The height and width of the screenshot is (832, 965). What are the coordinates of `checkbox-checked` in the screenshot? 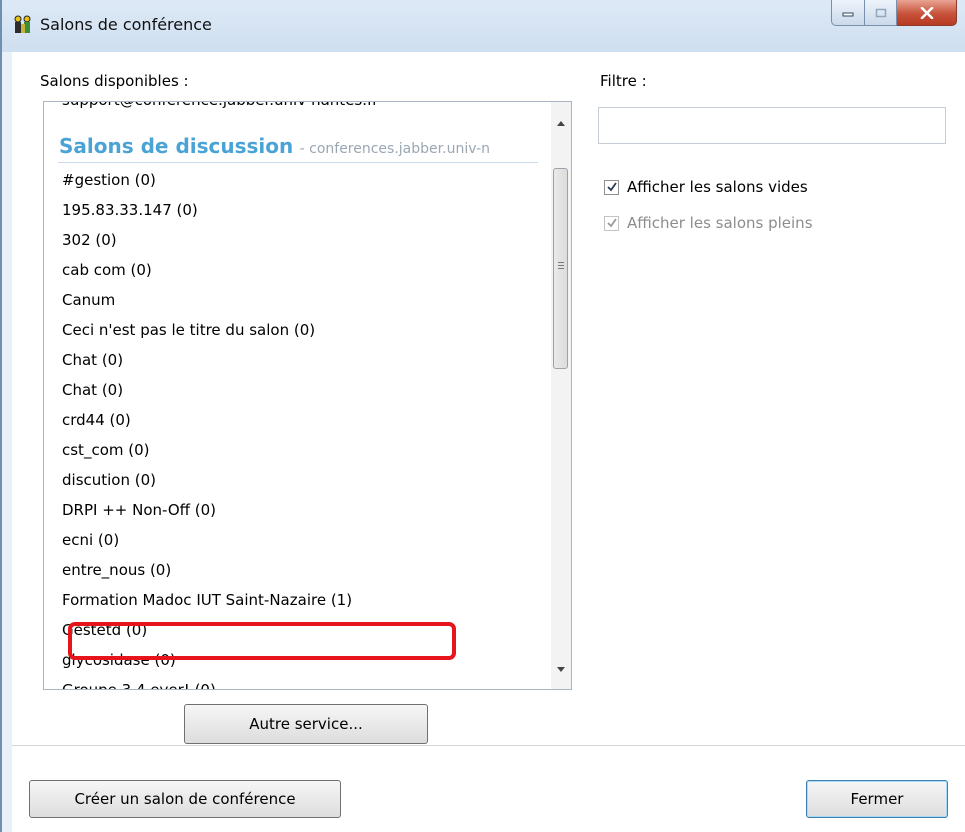 It's located at (611, 187).